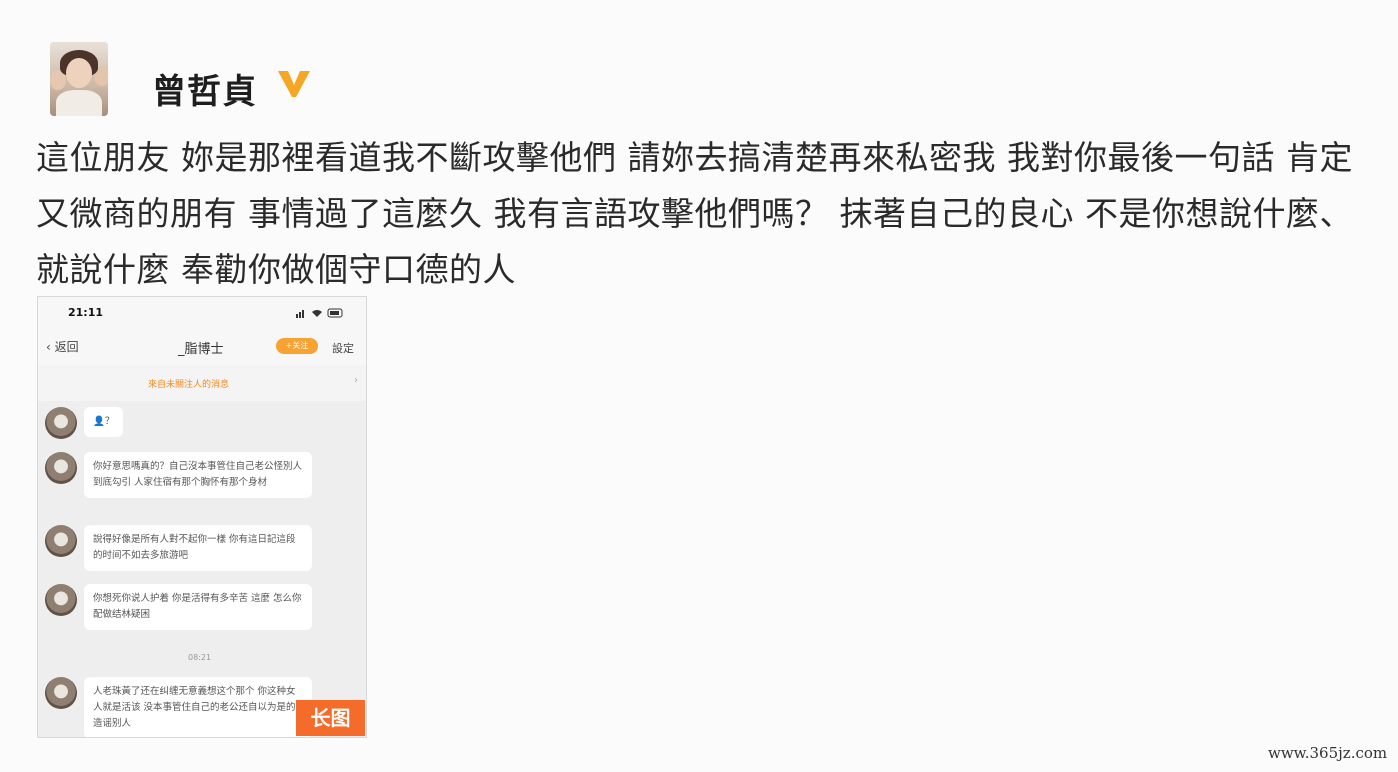  What do you see at coordinates (356, 380) in the screenshot?
I see `chevron-right-icon: ›` at bounding box center [356, 380].